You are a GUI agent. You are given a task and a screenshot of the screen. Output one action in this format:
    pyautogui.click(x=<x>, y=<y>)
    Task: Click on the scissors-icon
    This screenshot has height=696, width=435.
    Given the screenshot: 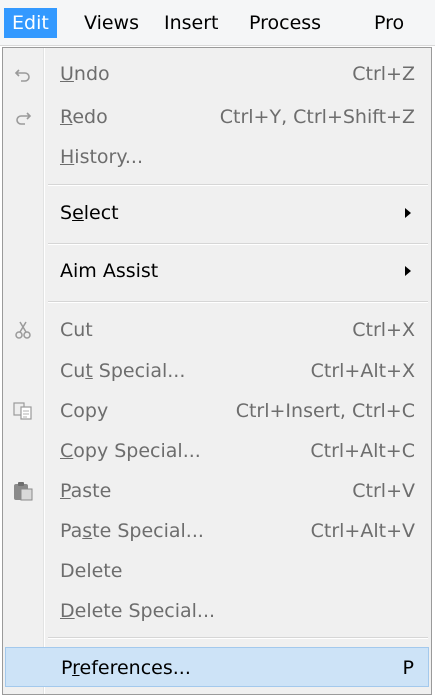 What is the action you would take?
    pyautogui.click(x=23, y=330)
    